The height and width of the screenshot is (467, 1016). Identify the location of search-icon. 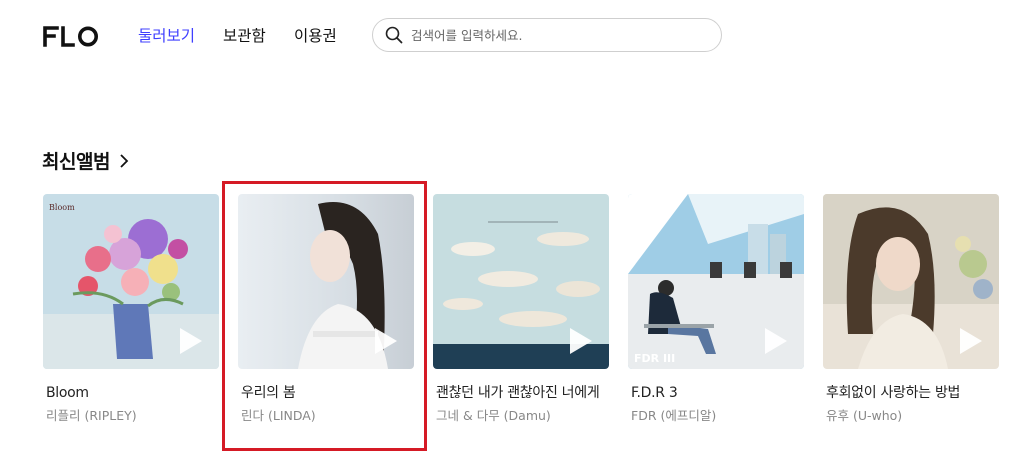
(394, 35).